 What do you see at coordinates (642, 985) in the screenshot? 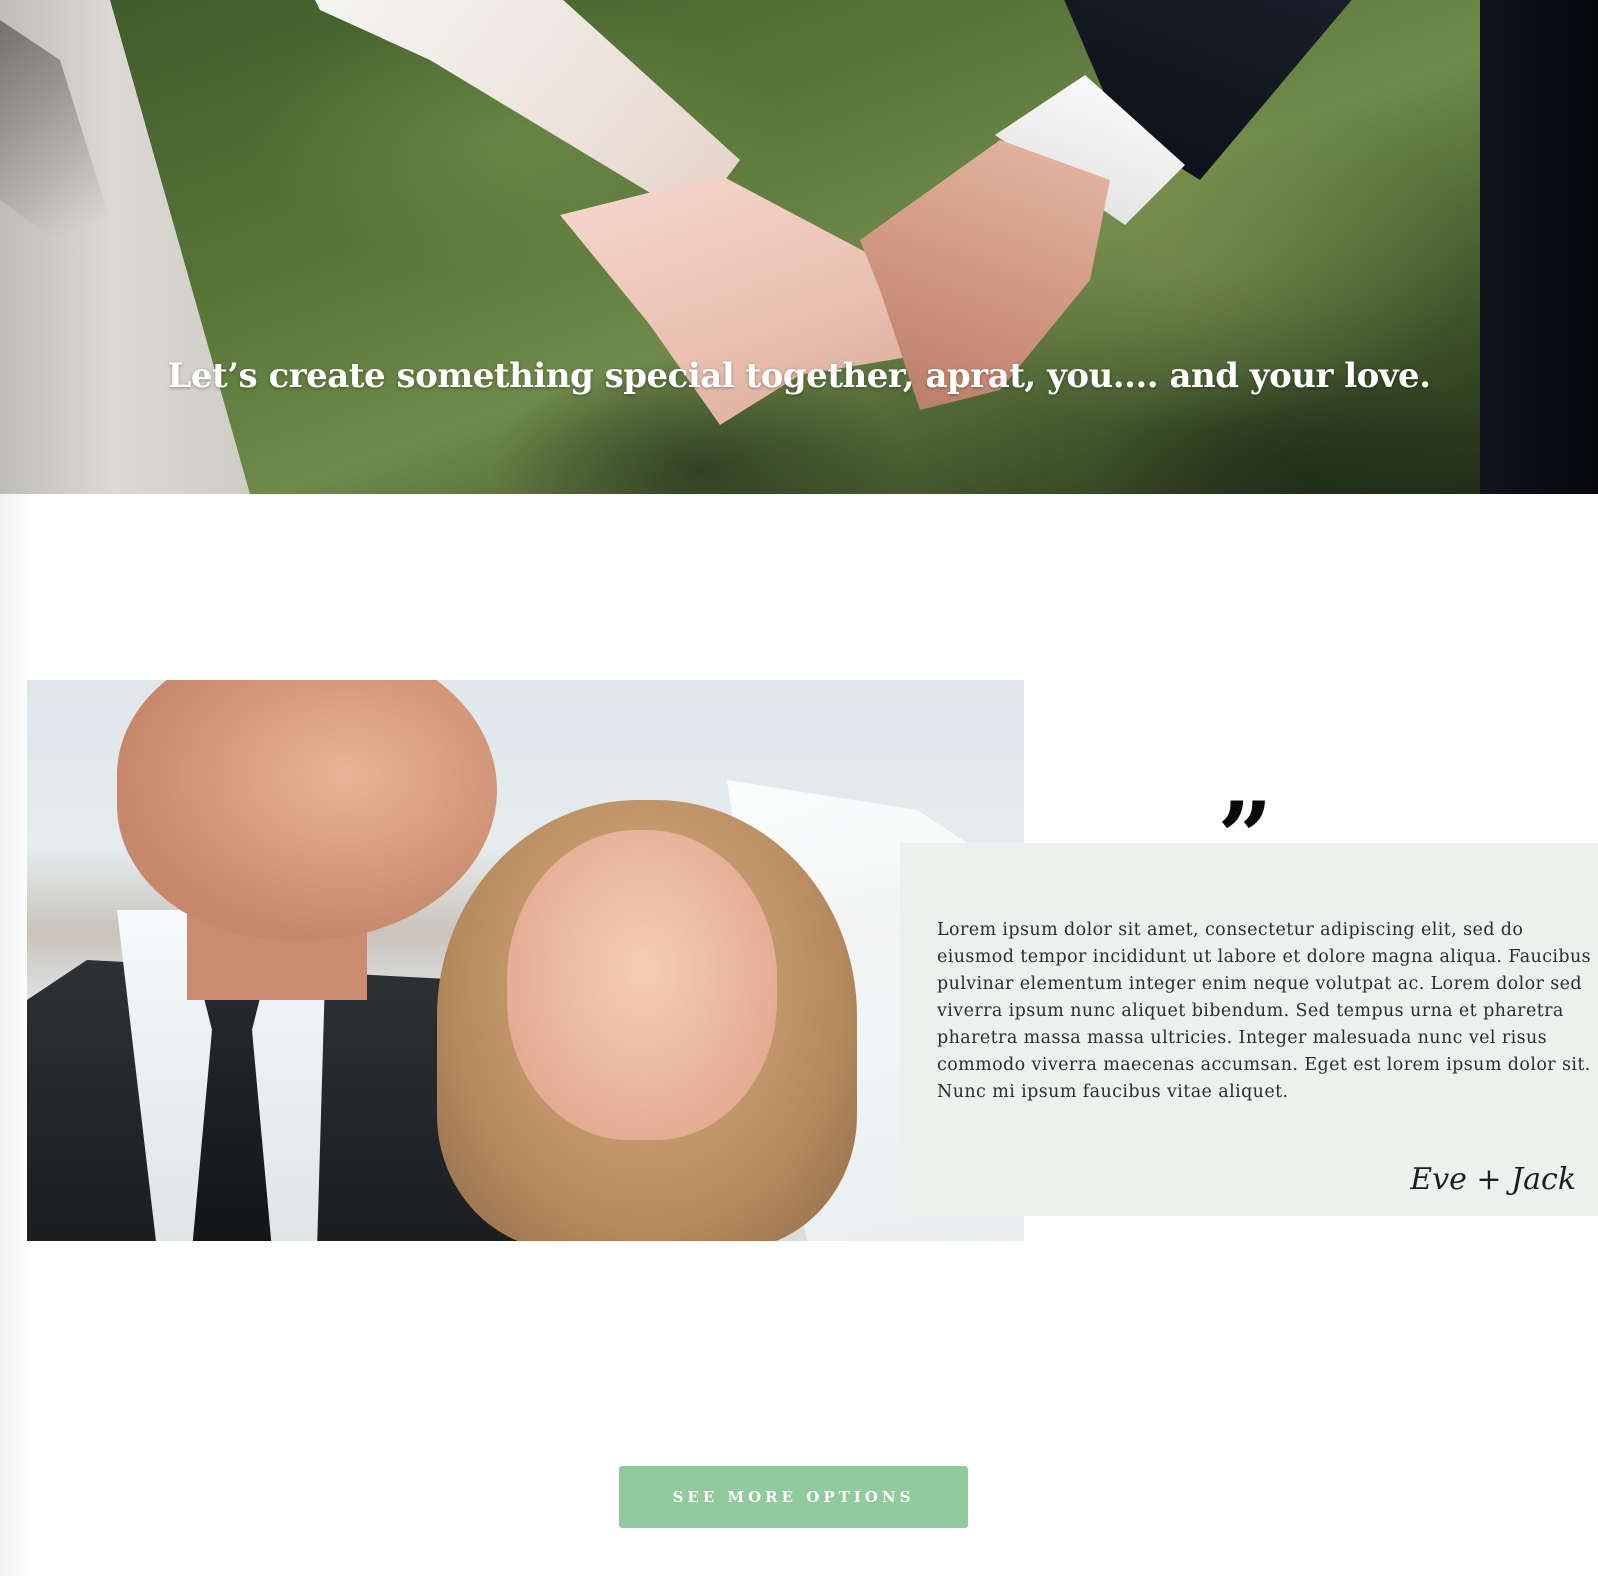
I see `couple-photo-bride-face` at bounding box center [642, 985].